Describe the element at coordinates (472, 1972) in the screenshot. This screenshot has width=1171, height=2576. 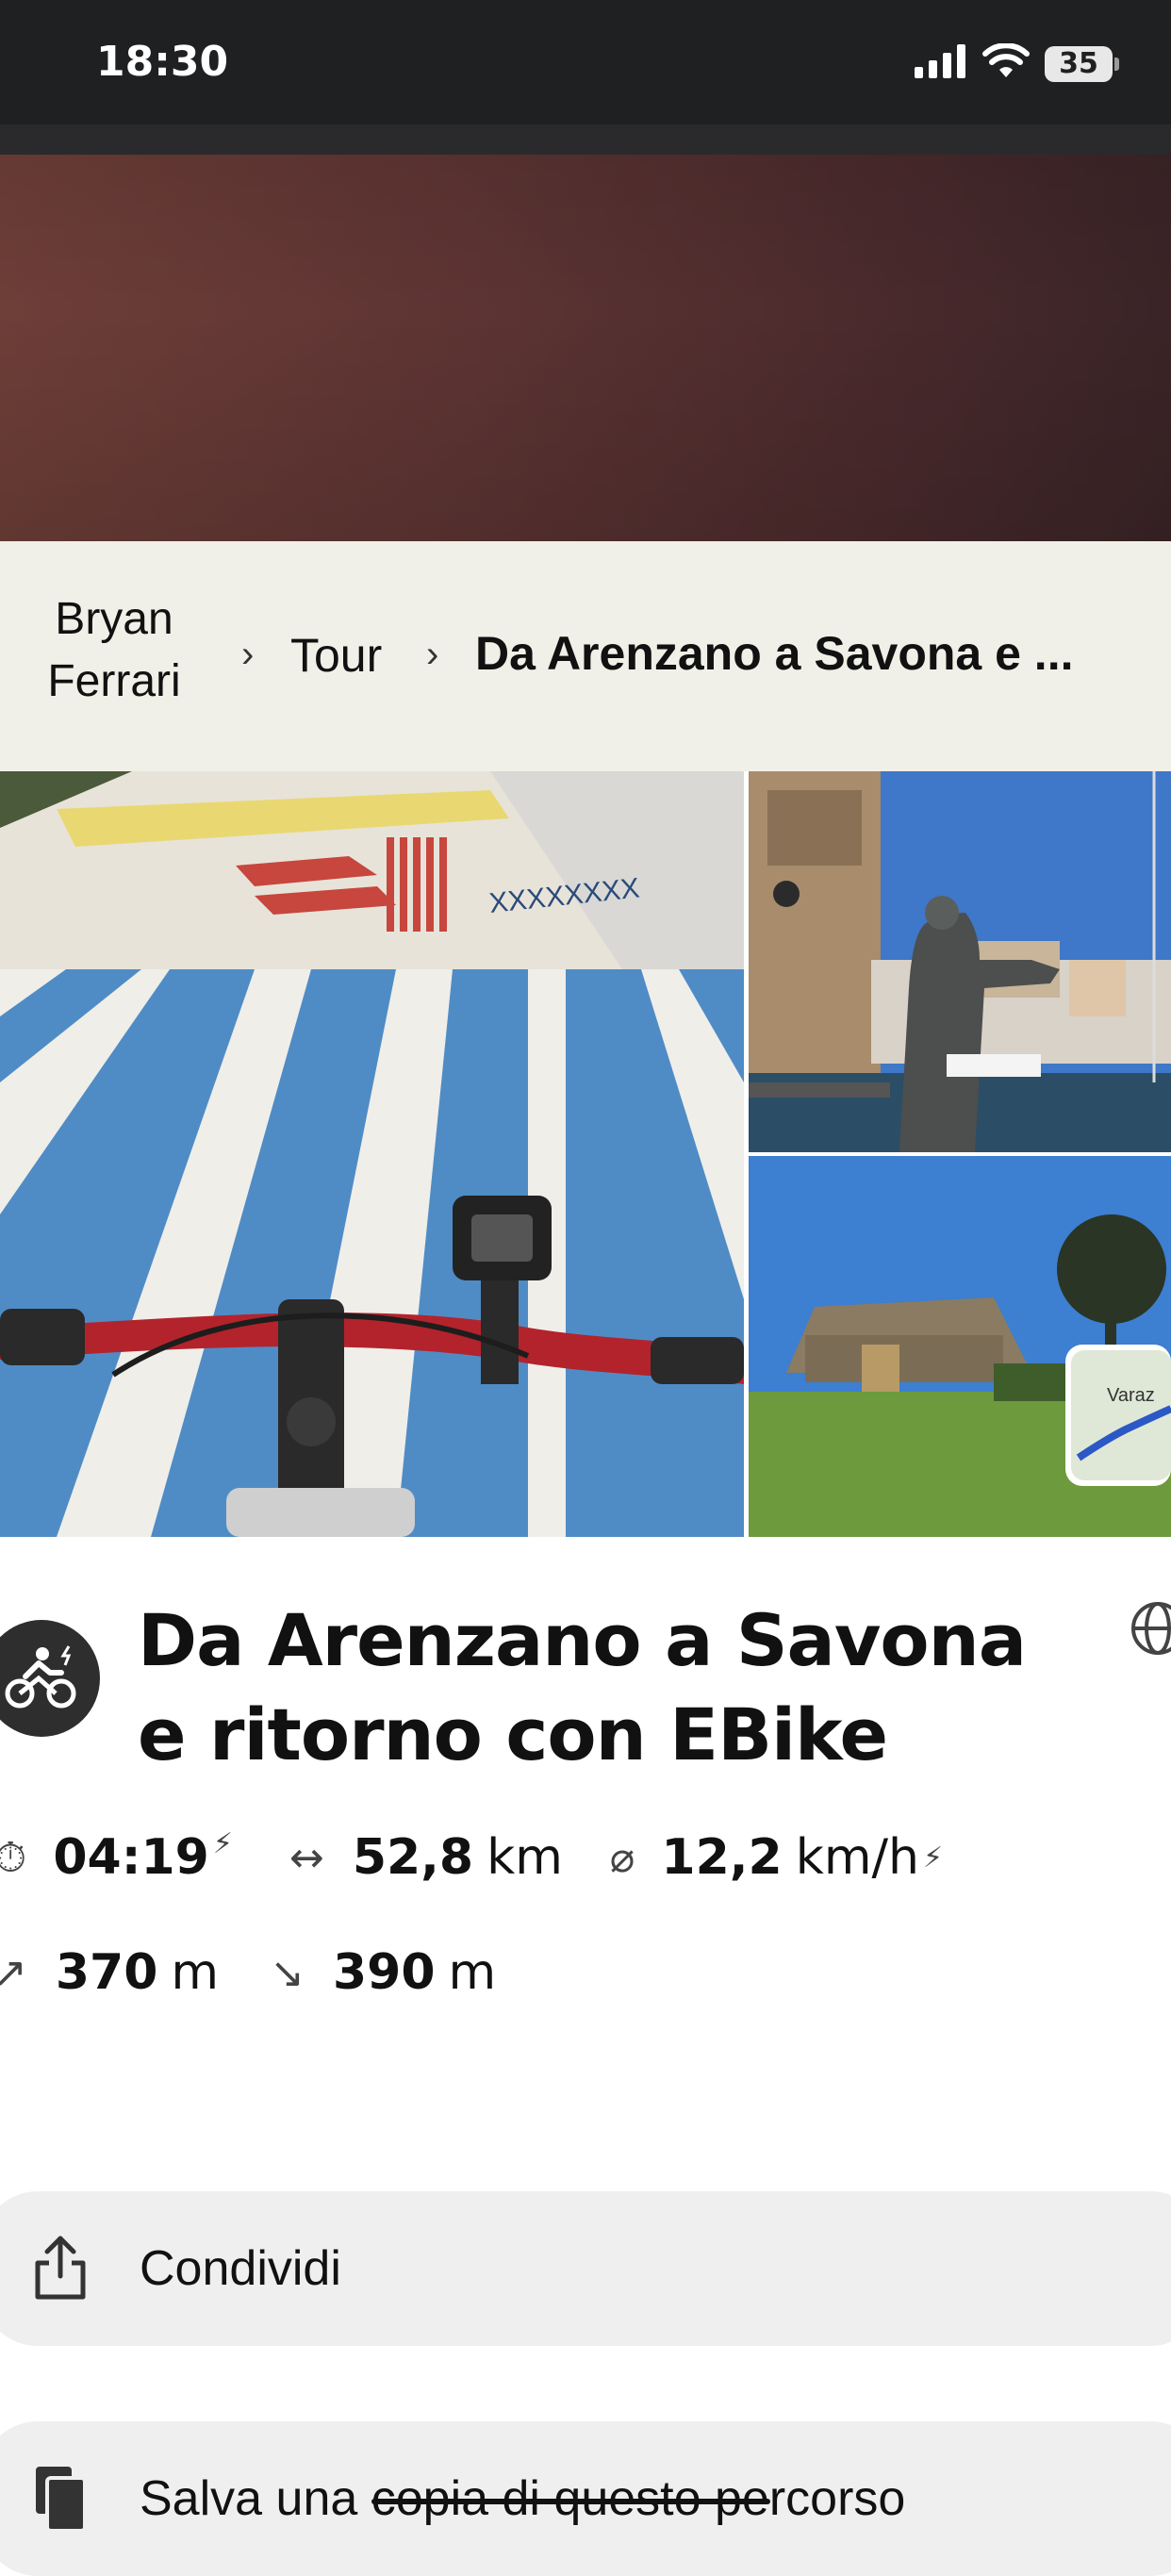
I see `stat-descent-unit: m` at that location.